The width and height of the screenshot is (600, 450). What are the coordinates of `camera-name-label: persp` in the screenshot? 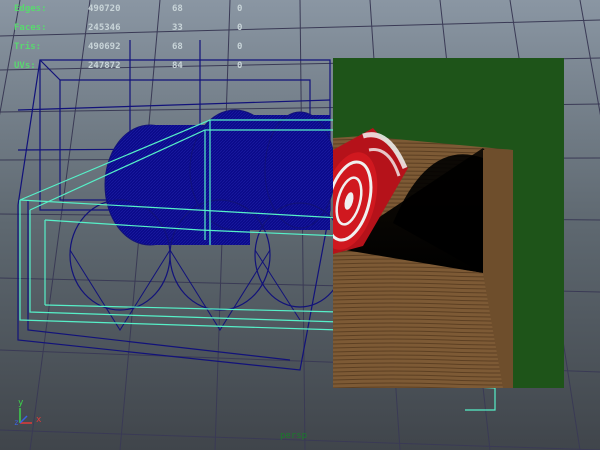 It's located at (294, 436).